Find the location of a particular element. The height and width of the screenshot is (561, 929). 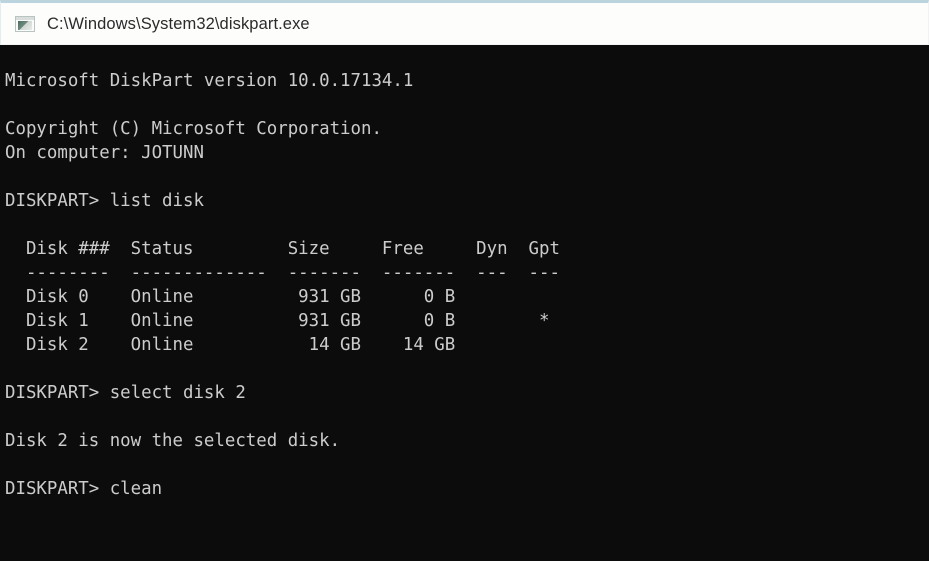

window-titlebar: C:\Windows\System32\diskpart.exe is located at coordinates (464, 22).